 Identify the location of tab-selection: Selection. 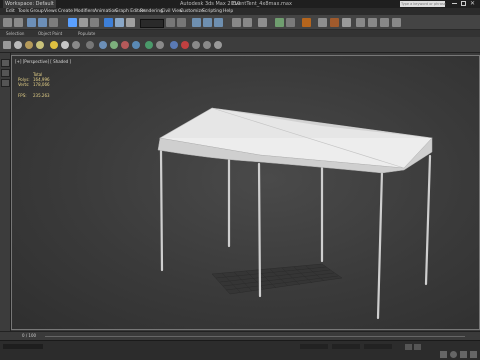
(15, 33).